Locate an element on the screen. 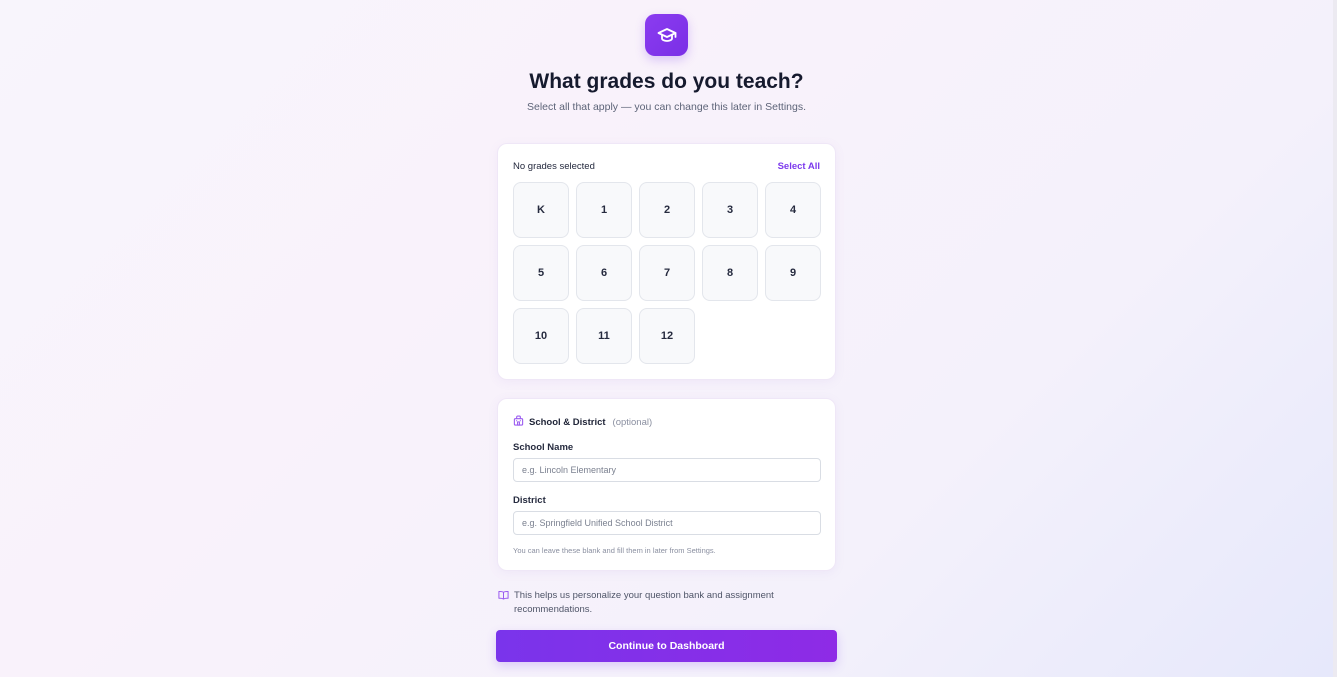 Image resolution: width=1337 pixels, height=677 pixels. grade-button-4: 4 is located at coordinates (793, 210).